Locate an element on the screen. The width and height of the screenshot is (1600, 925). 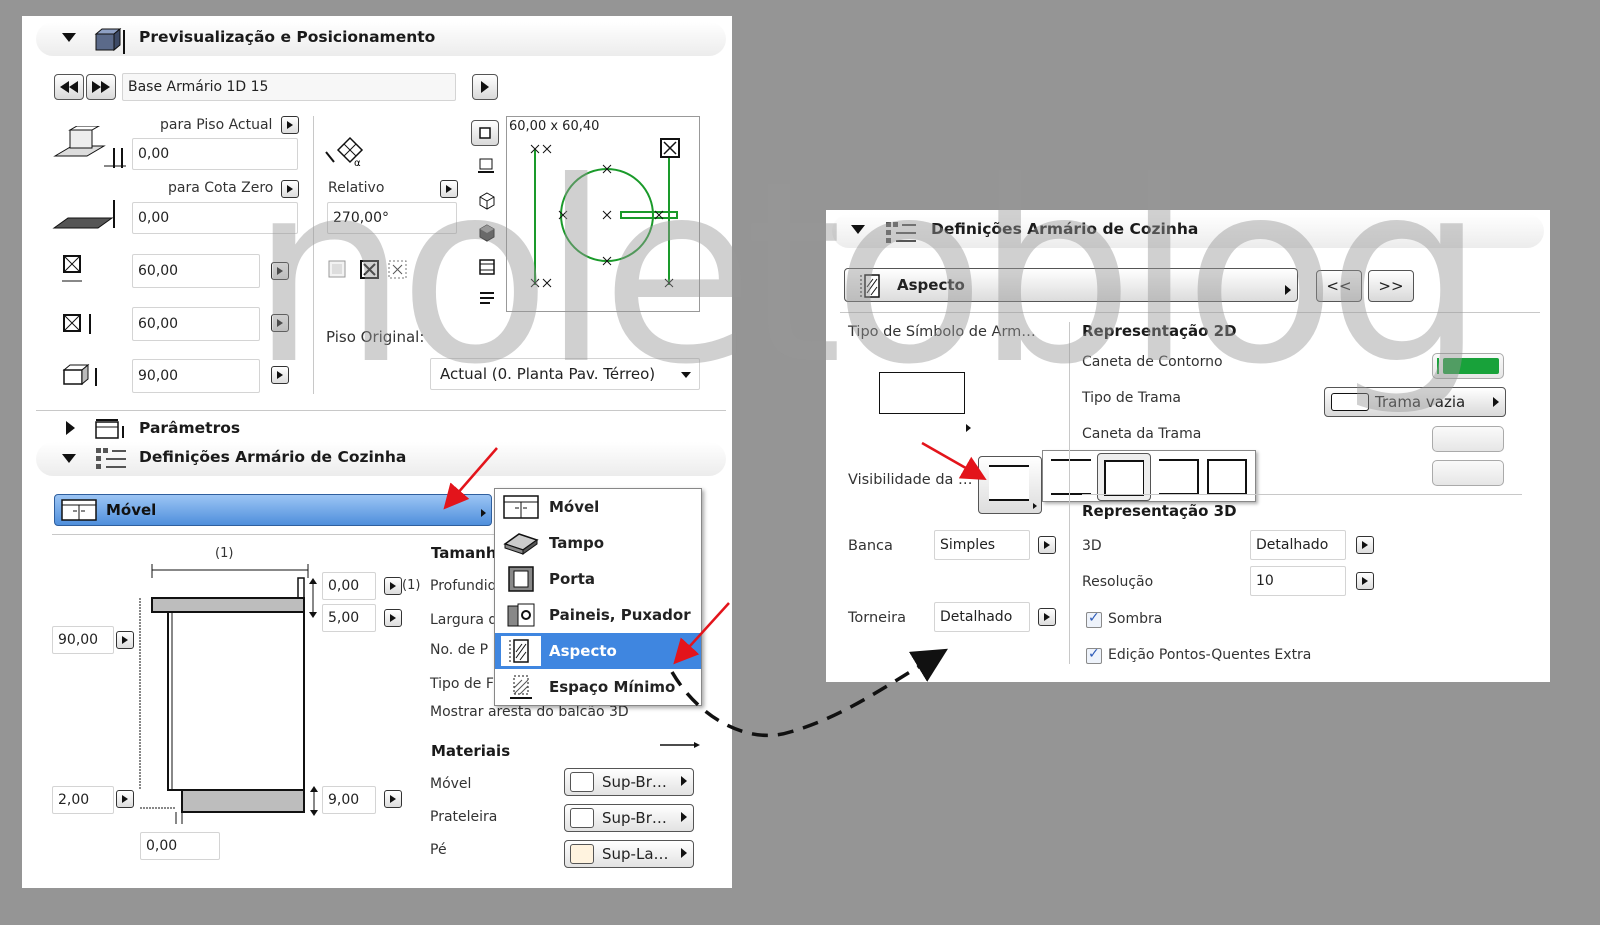
width-icon is located at coordinates (74, 270).